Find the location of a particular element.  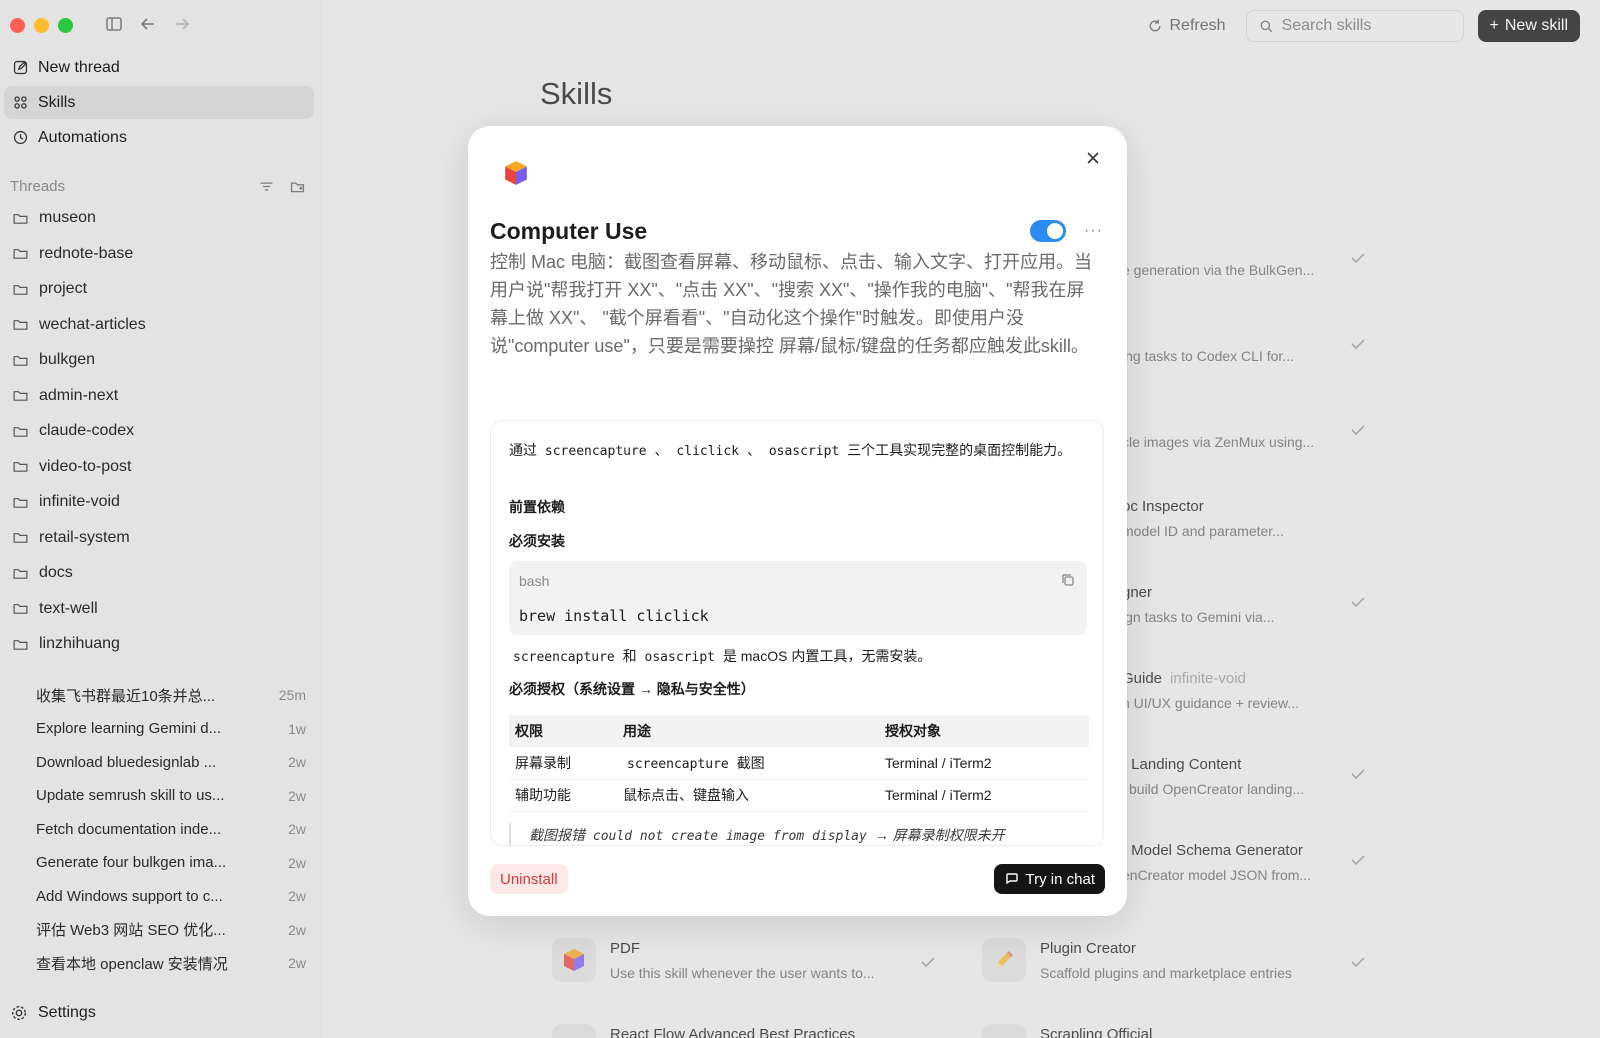

enable-toggle is located at coordinates (1048, 231).